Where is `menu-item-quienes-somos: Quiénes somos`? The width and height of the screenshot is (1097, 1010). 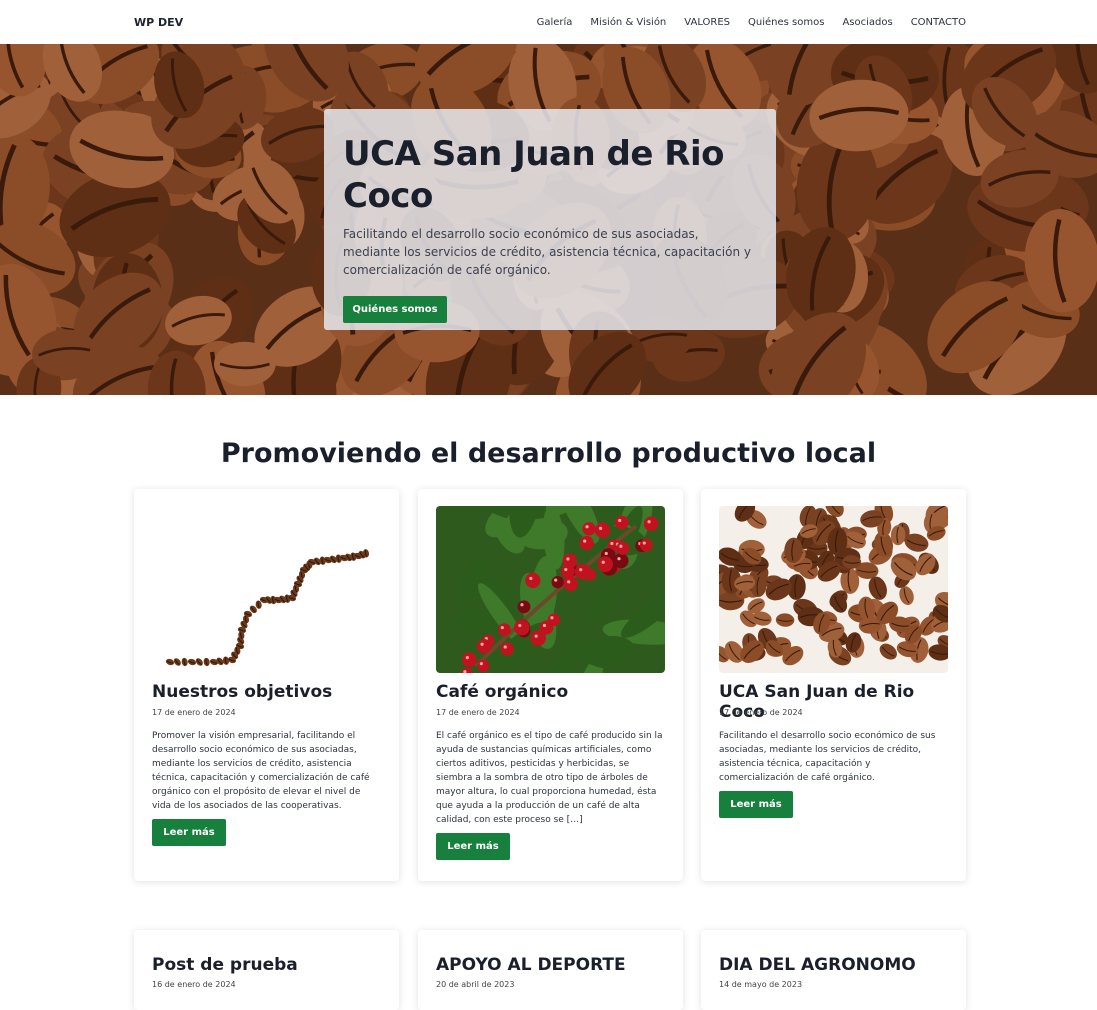
menu-item-quienes-somos: Quiénes somos is located at coordinates (786, 22).